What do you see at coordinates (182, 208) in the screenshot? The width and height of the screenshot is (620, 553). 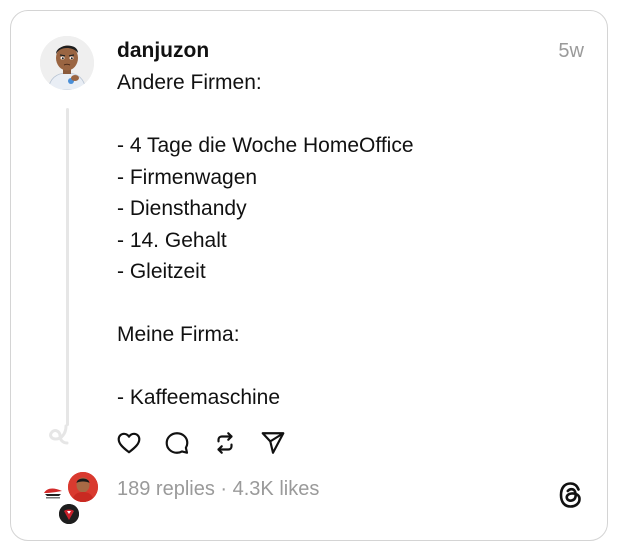 I see `post-line: - Diensthandy` at bounding box center [182, 208].